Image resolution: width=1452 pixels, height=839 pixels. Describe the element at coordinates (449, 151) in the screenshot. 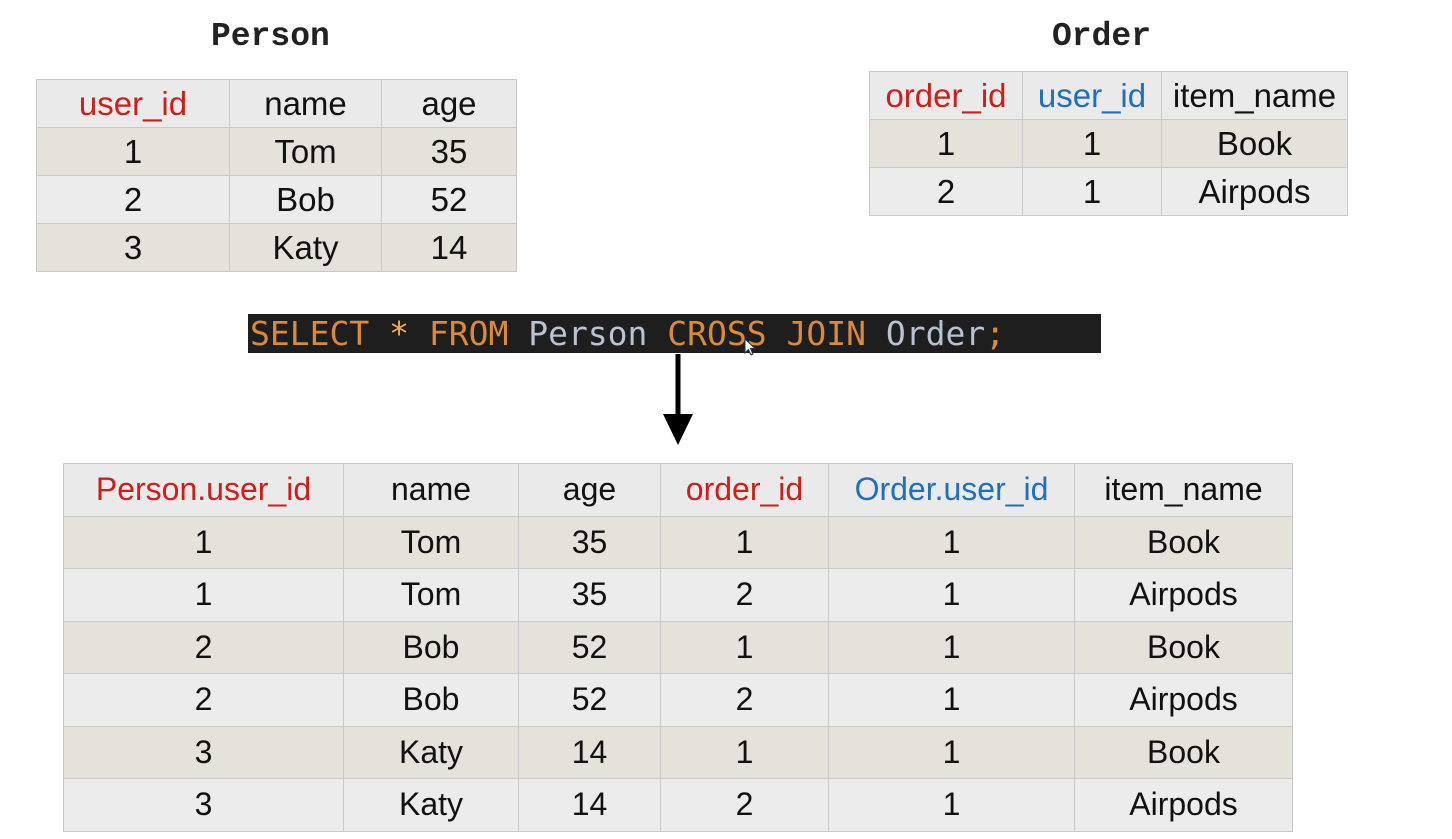

I see `person-cell: 35` at that location.